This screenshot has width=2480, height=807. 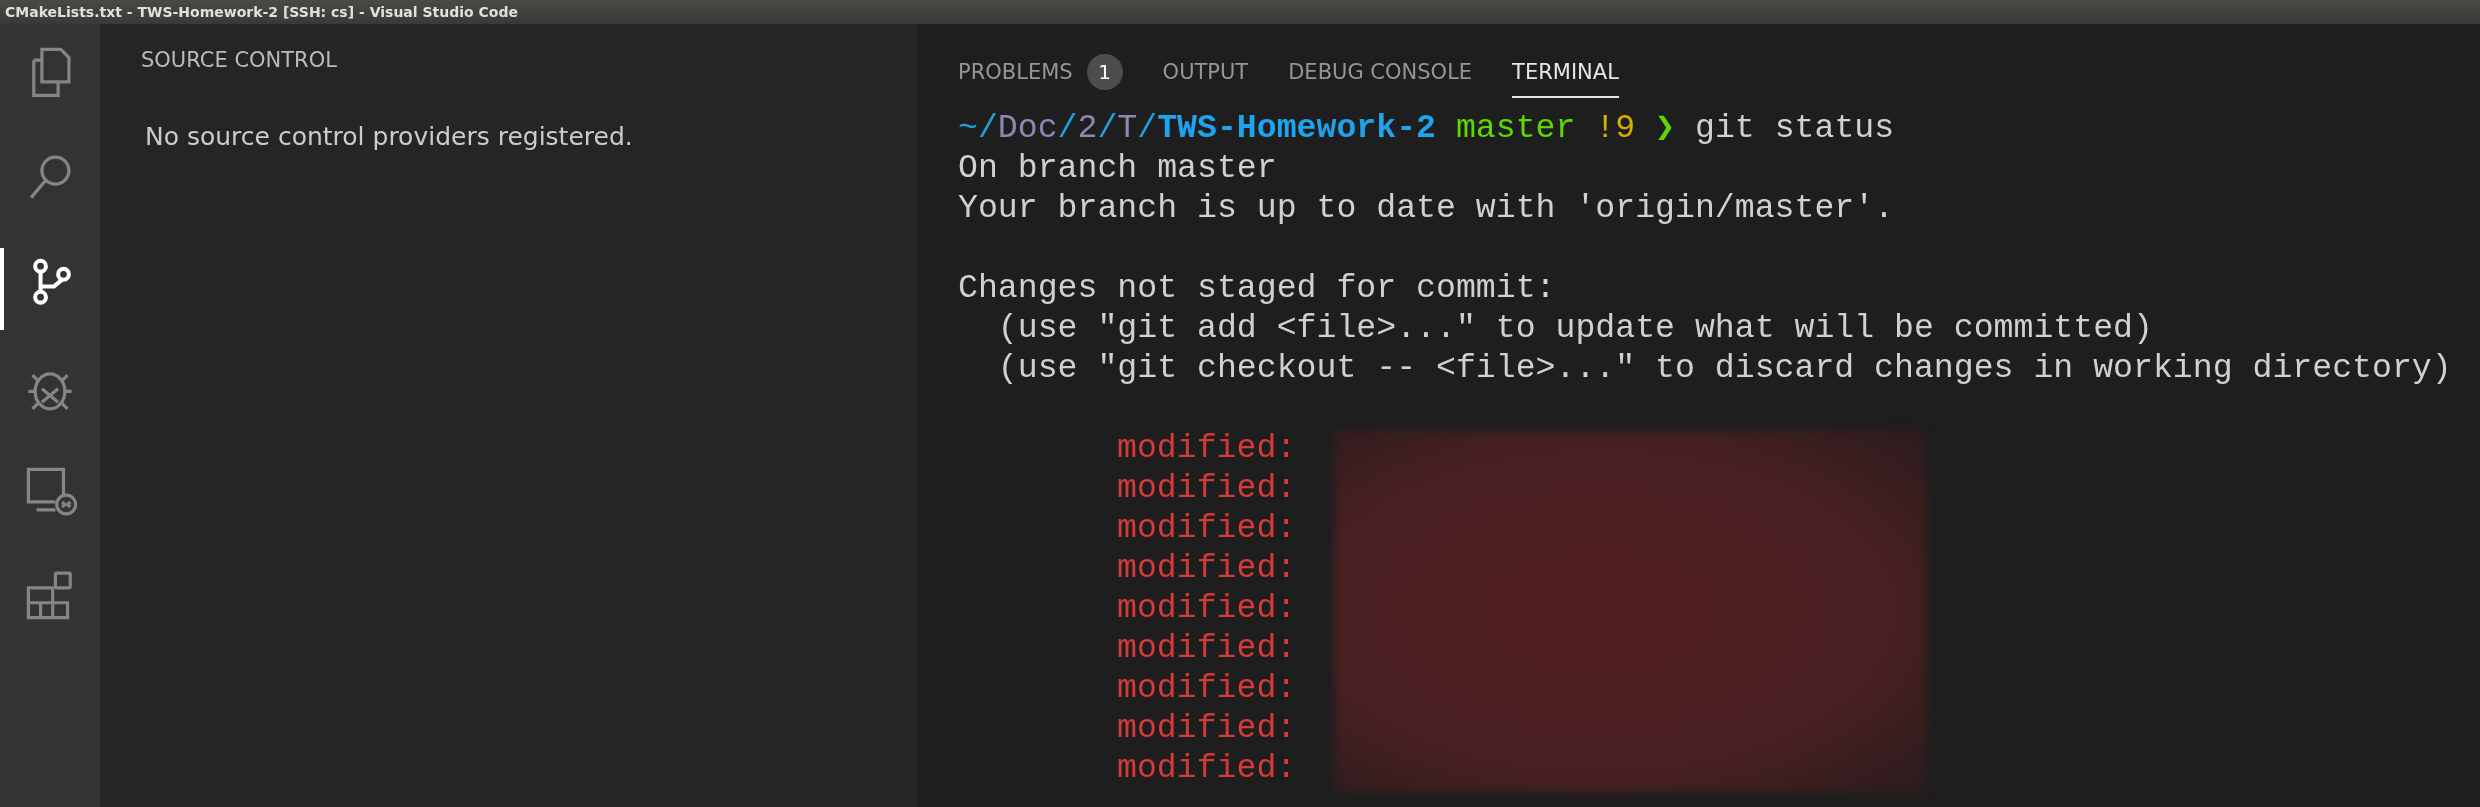 What do you see at coordinates (1118, 168) in the screenshot?
I see `terminal-line: On branch master` at bounding box center [1118, 168].